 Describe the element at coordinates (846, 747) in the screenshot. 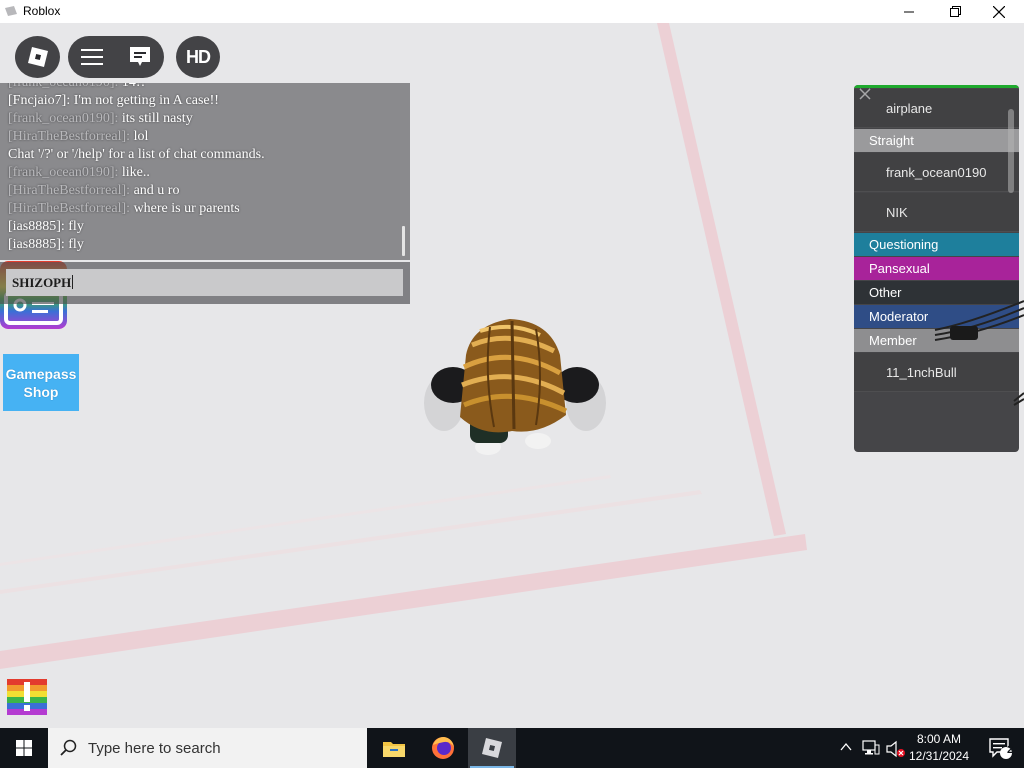

I see `chevron-up-icon` at that location.